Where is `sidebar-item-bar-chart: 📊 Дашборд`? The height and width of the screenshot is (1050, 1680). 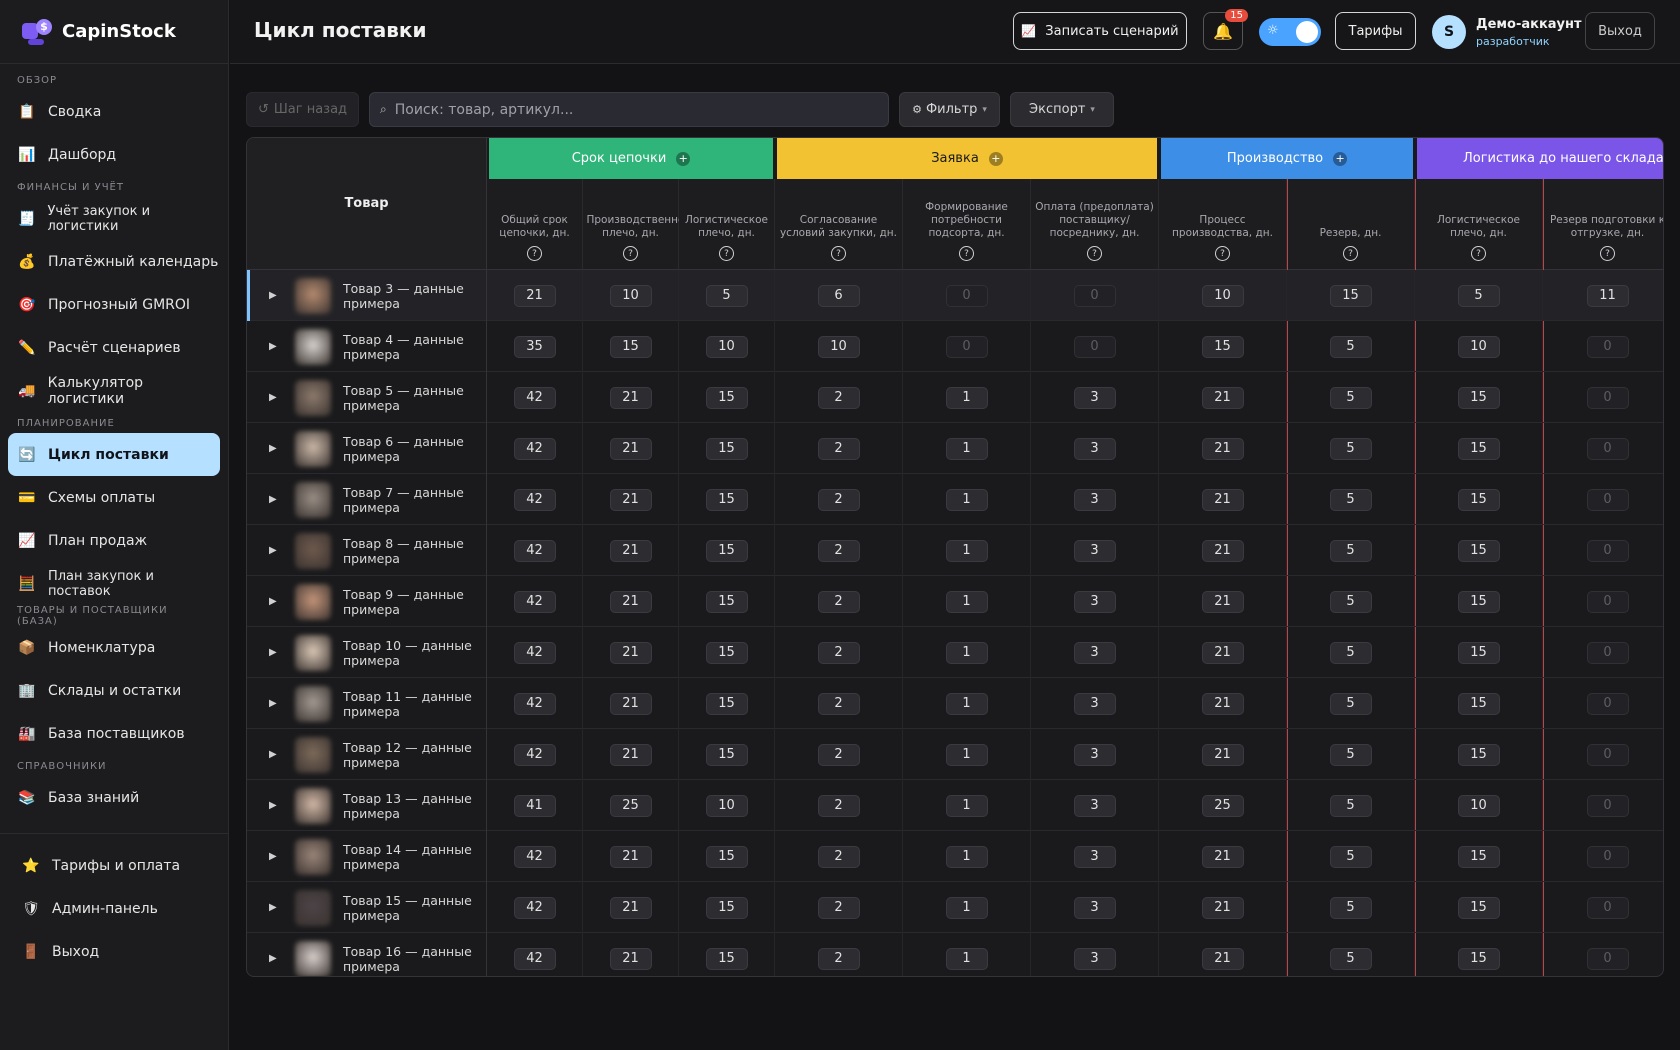
sidebar-item-bar-chart: 📊 Дашборд is located at coordinates (114, 154).